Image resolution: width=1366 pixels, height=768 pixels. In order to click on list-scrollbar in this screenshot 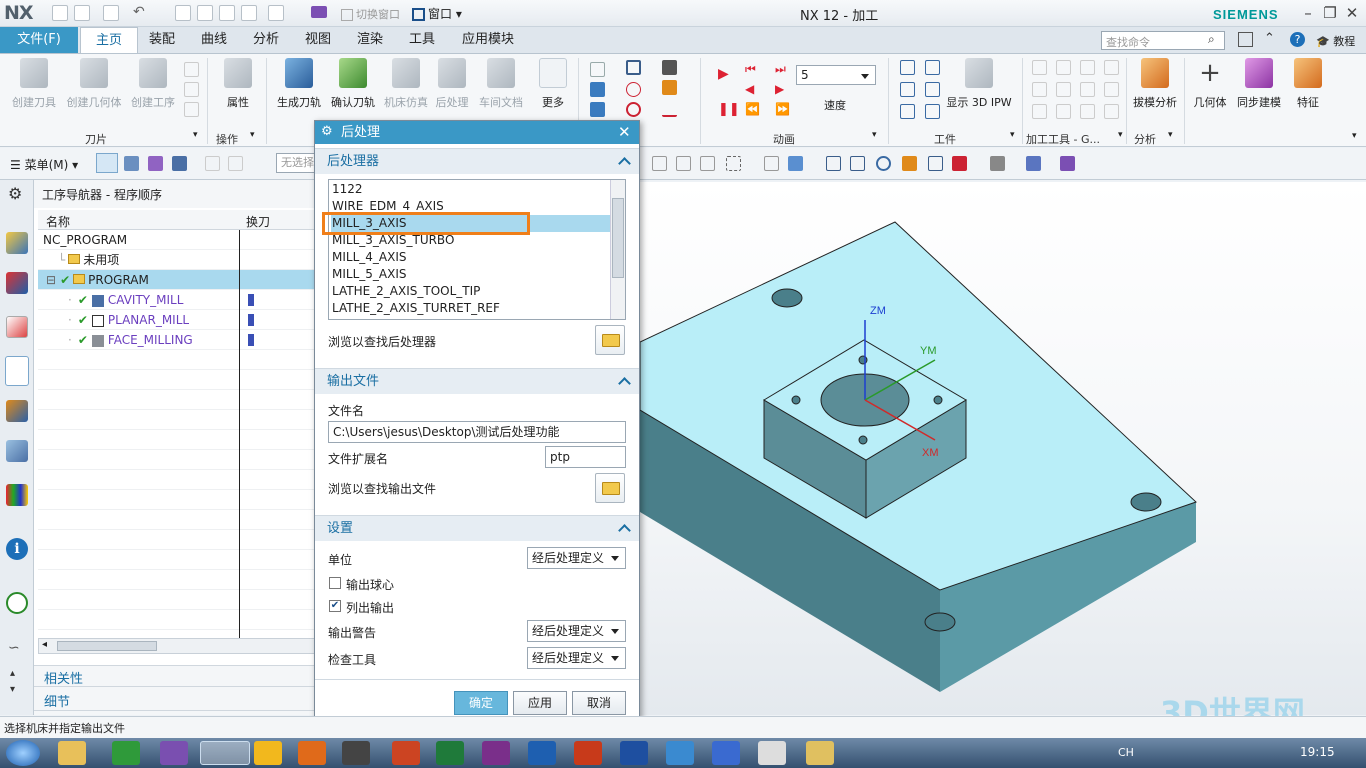, I will do `click(617, 249)`.